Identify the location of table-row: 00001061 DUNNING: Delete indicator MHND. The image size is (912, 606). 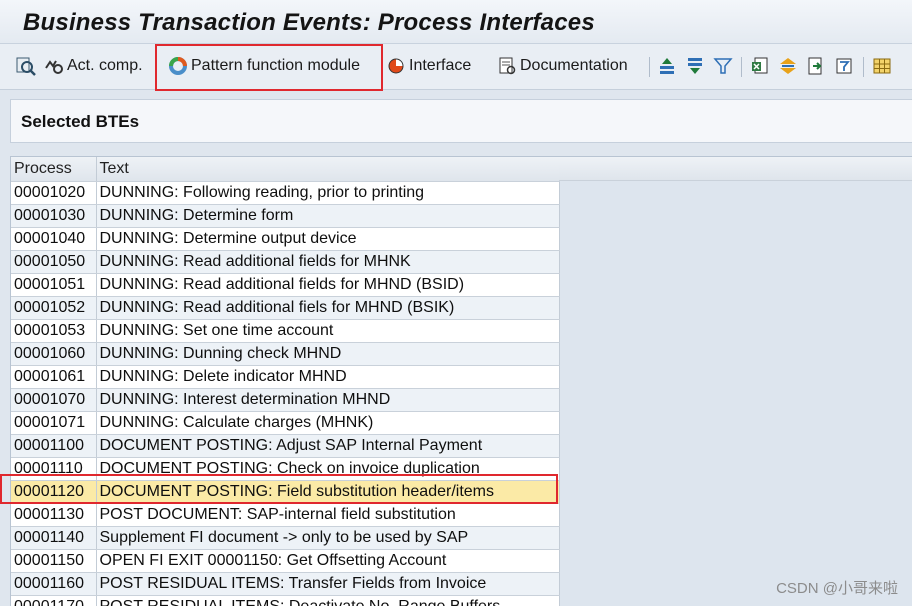
(285, 377).